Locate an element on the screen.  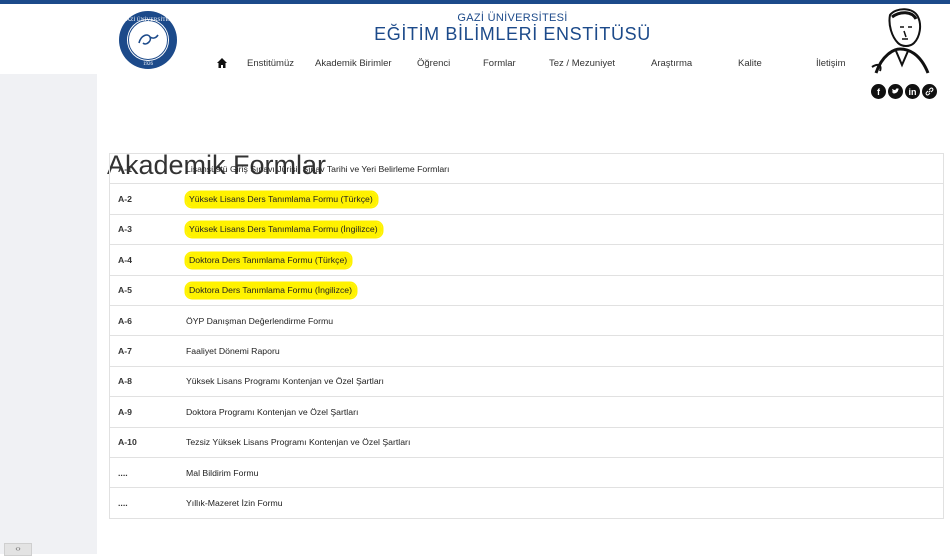
facebook-icon: f is located at coordinates (878, 91).